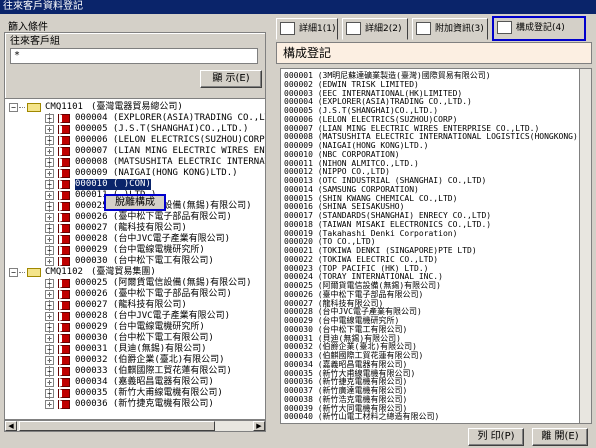 This screenshot has height=448, width=596. I want to click on scroll-thumb, so click(117, 426).